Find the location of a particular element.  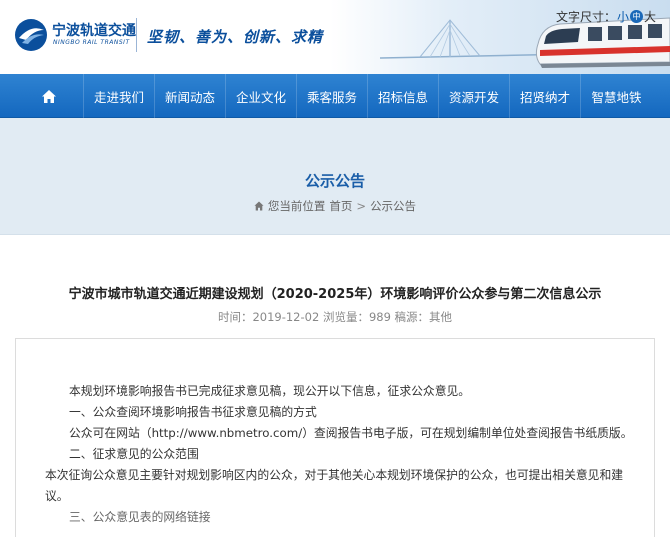

article-heading: 一、公众查阅环境影响报告书征求意见稿的方式 is located at coordinates (193, 412).